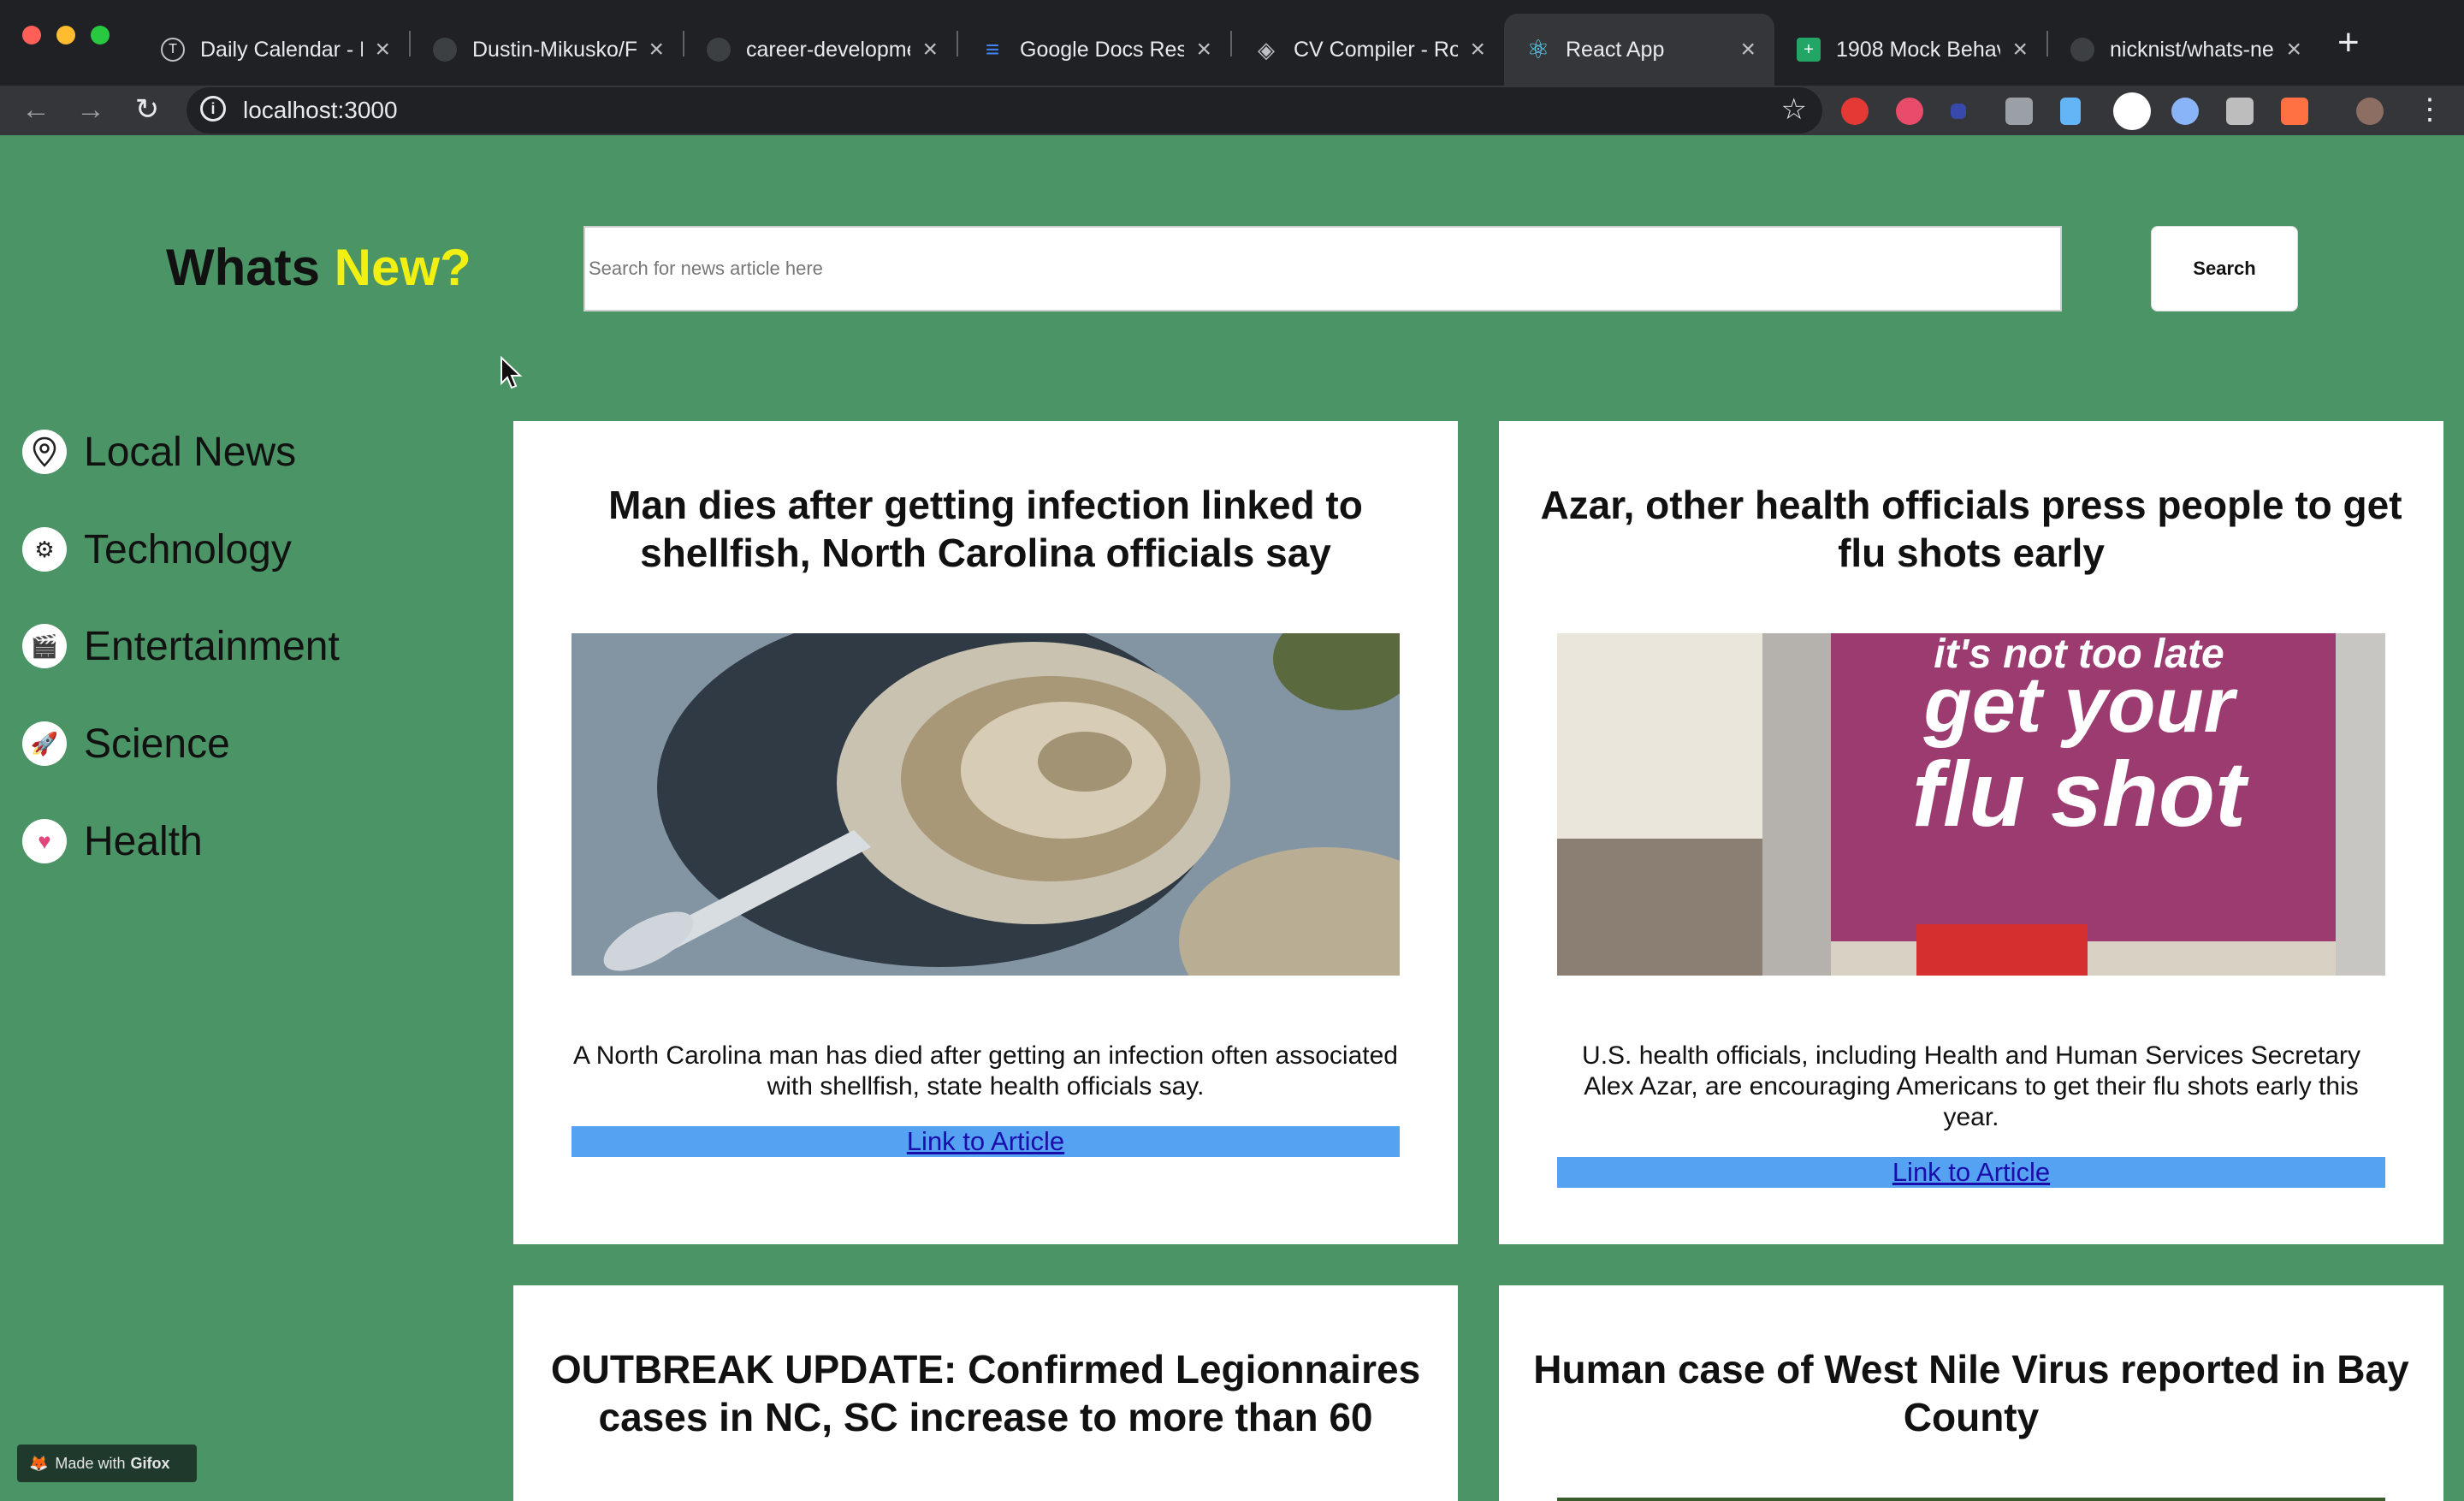 The height and width of the screenshot is (1501, 2464). What do you see at coordinates (318, 267) in the screenshot?
I see `app-title: Whats New?` at bounding box center [318, 267].